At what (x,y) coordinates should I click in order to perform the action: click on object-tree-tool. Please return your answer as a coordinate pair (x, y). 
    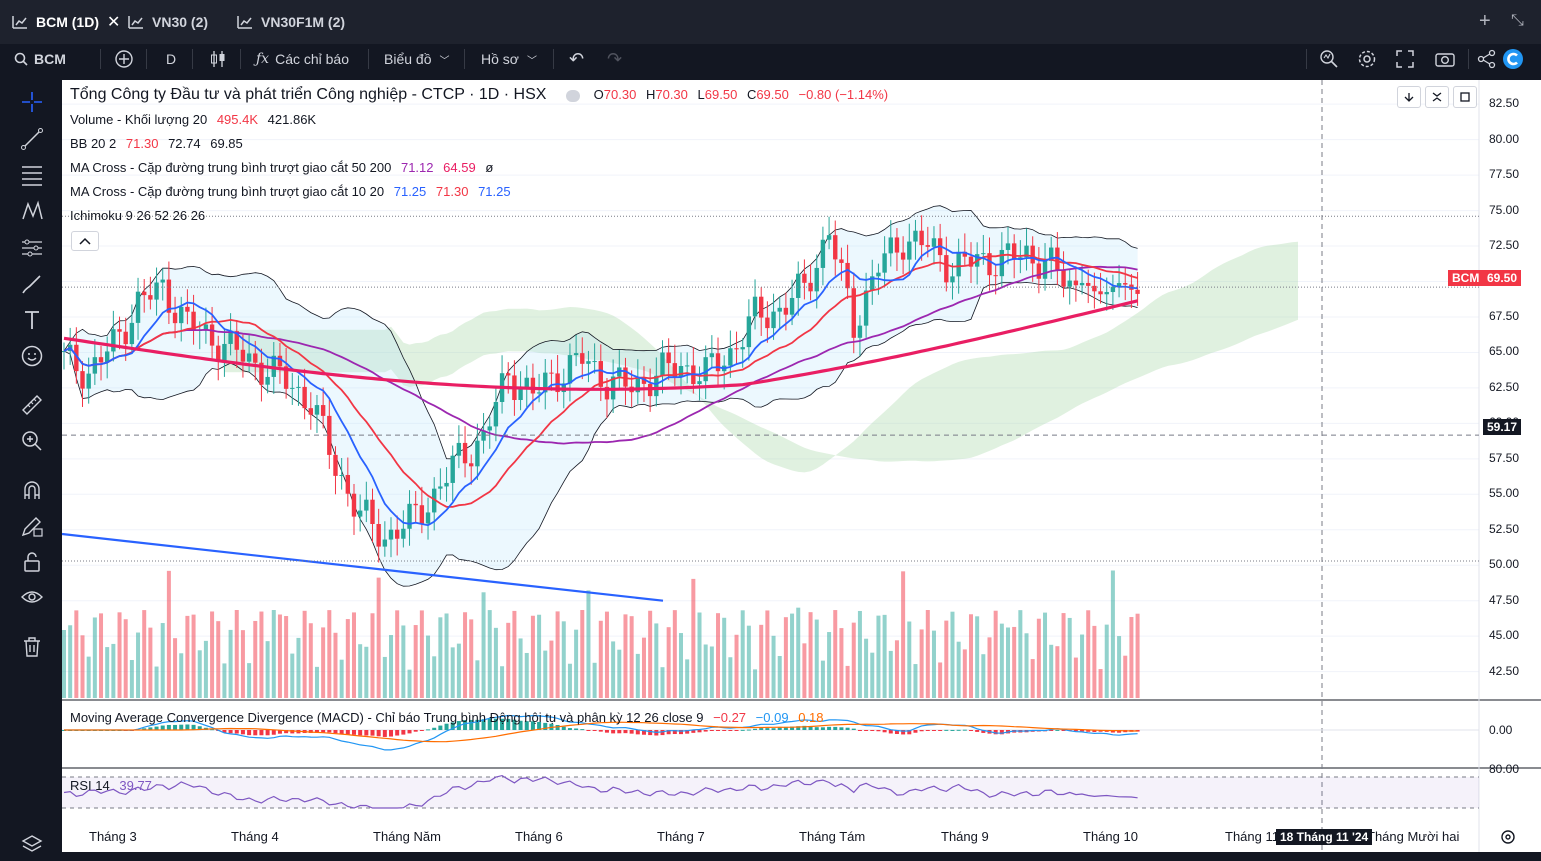
    Looking at the image, I should click on (32, 844).